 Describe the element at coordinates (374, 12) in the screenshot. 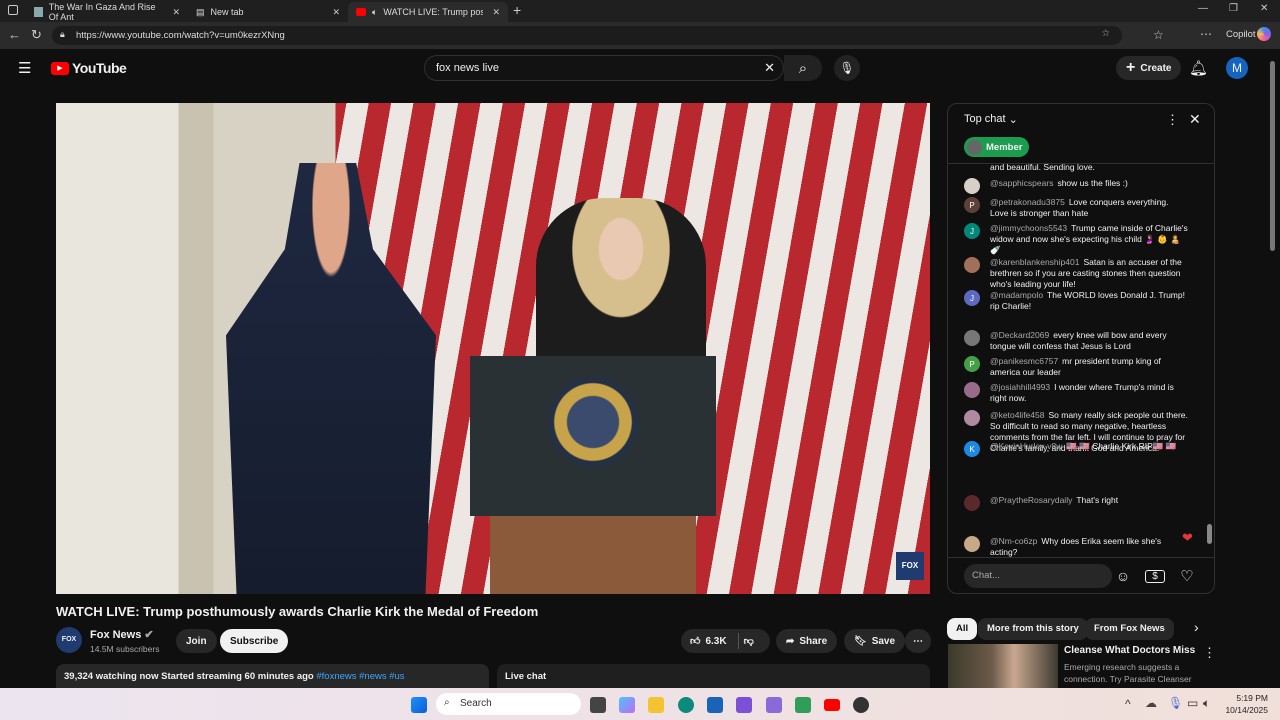

I see `audio-icon: 🔈︎` at that location.